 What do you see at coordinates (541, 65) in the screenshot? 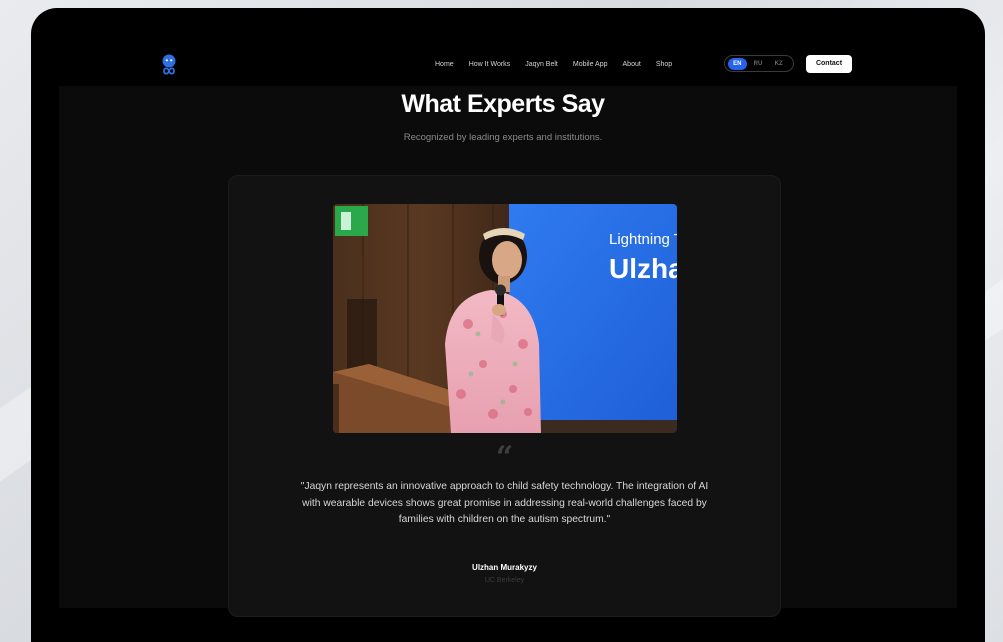
I see `nav-link-jaqyn-belt: Jaqyn Belt` at bounding box center [541, 65].